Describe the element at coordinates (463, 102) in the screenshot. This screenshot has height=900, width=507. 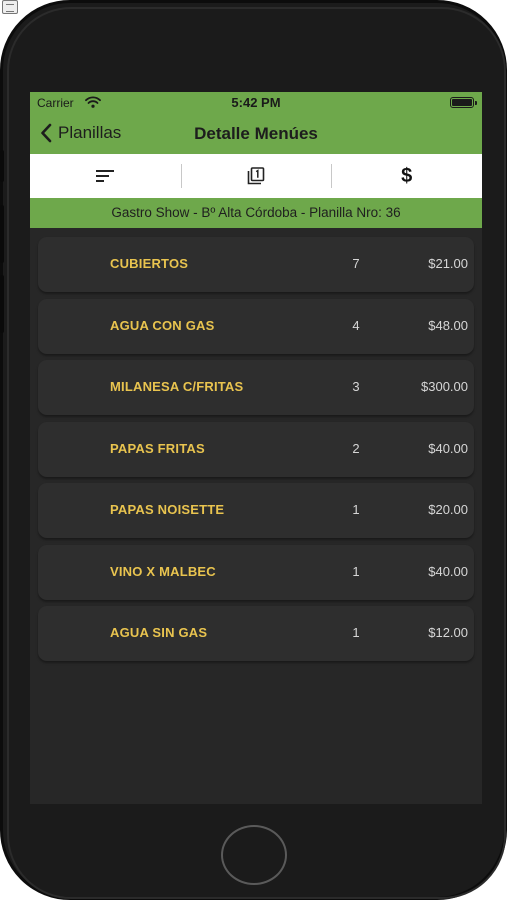
I see `battery-icon` at that location.